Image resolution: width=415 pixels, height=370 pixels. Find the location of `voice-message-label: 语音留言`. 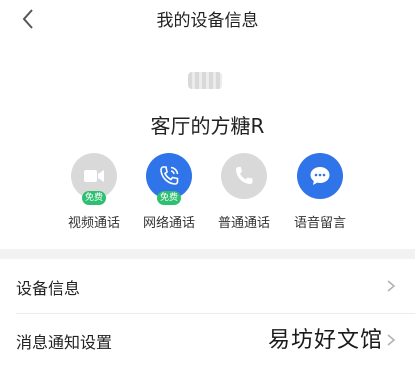

voice-message-label: 语音留言 is located at coordinates (319, 223).